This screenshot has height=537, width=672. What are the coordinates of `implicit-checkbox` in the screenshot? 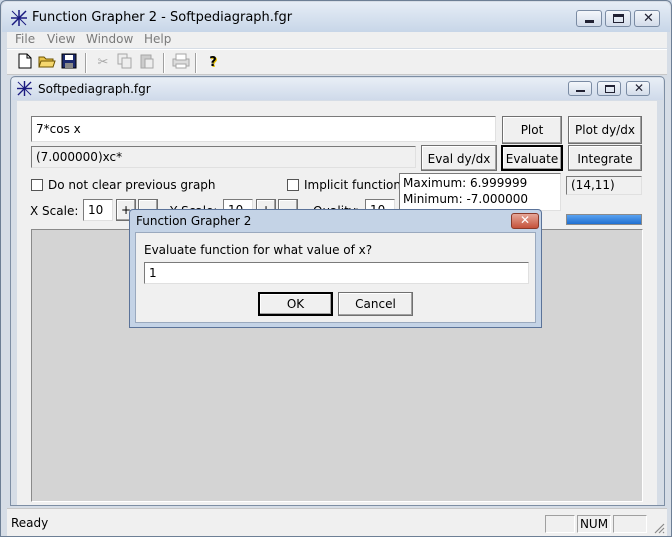 It's located at (293, 185).